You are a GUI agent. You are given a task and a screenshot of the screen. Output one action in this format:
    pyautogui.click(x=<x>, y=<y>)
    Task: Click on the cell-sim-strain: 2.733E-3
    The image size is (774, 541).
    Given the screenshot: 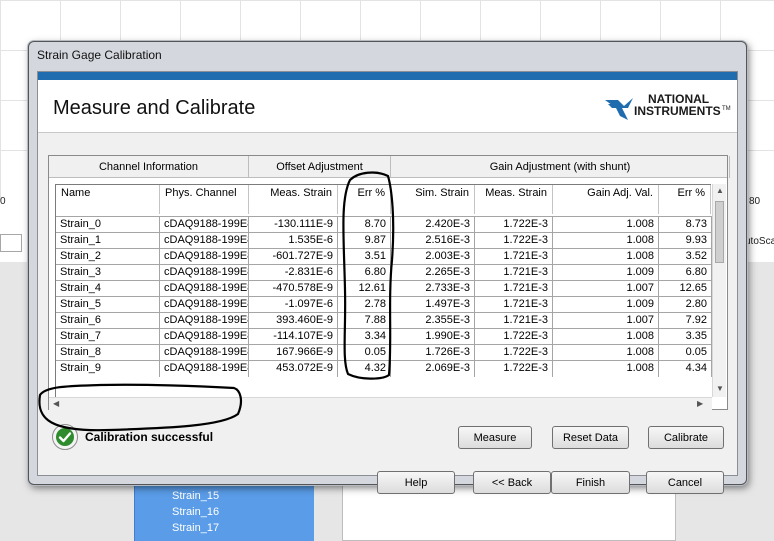 What is the action you would take?
    pyautogui.click(x=433, y=289)
    